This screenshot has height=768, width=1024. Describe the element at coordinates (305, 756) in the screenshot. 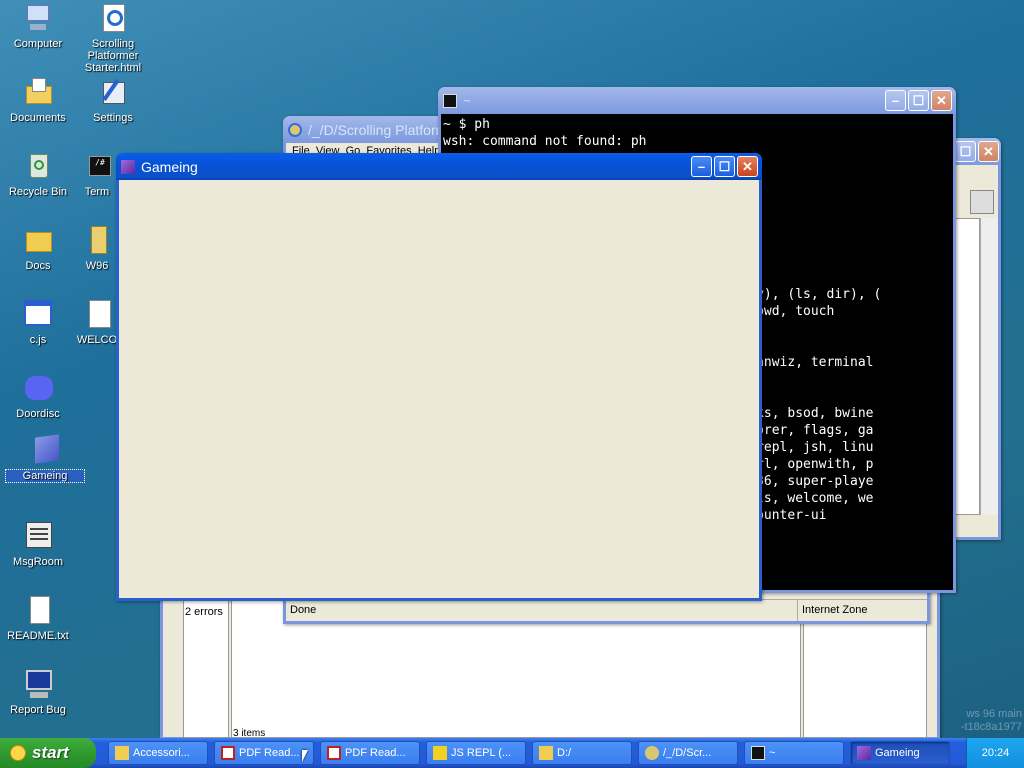

I see `mouse-cursor-icon` at that location.